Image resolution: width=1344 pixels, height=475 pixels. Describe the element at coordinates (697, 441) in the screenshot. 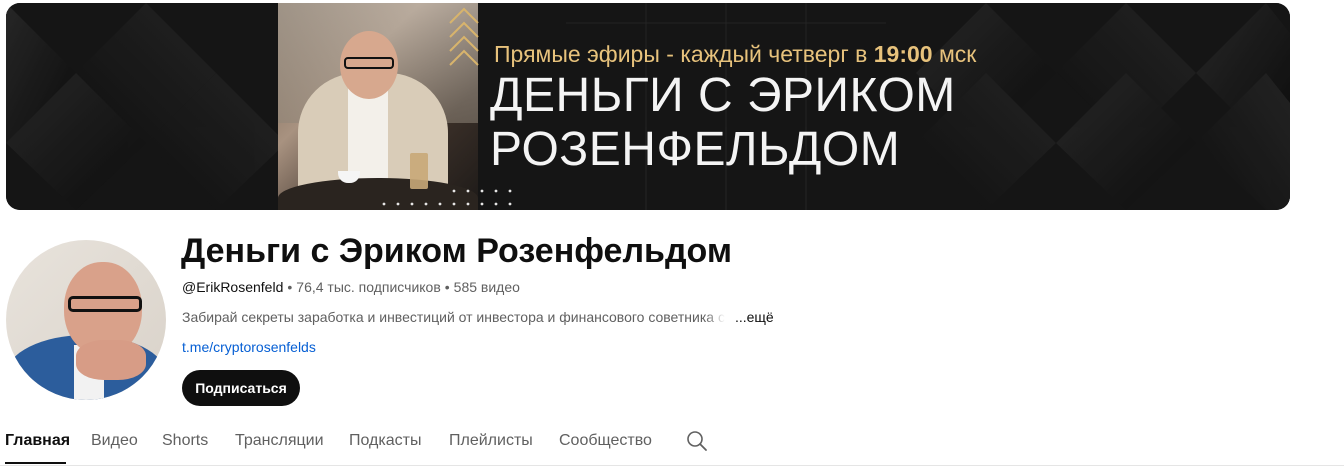

I see `search-icon` at that location.